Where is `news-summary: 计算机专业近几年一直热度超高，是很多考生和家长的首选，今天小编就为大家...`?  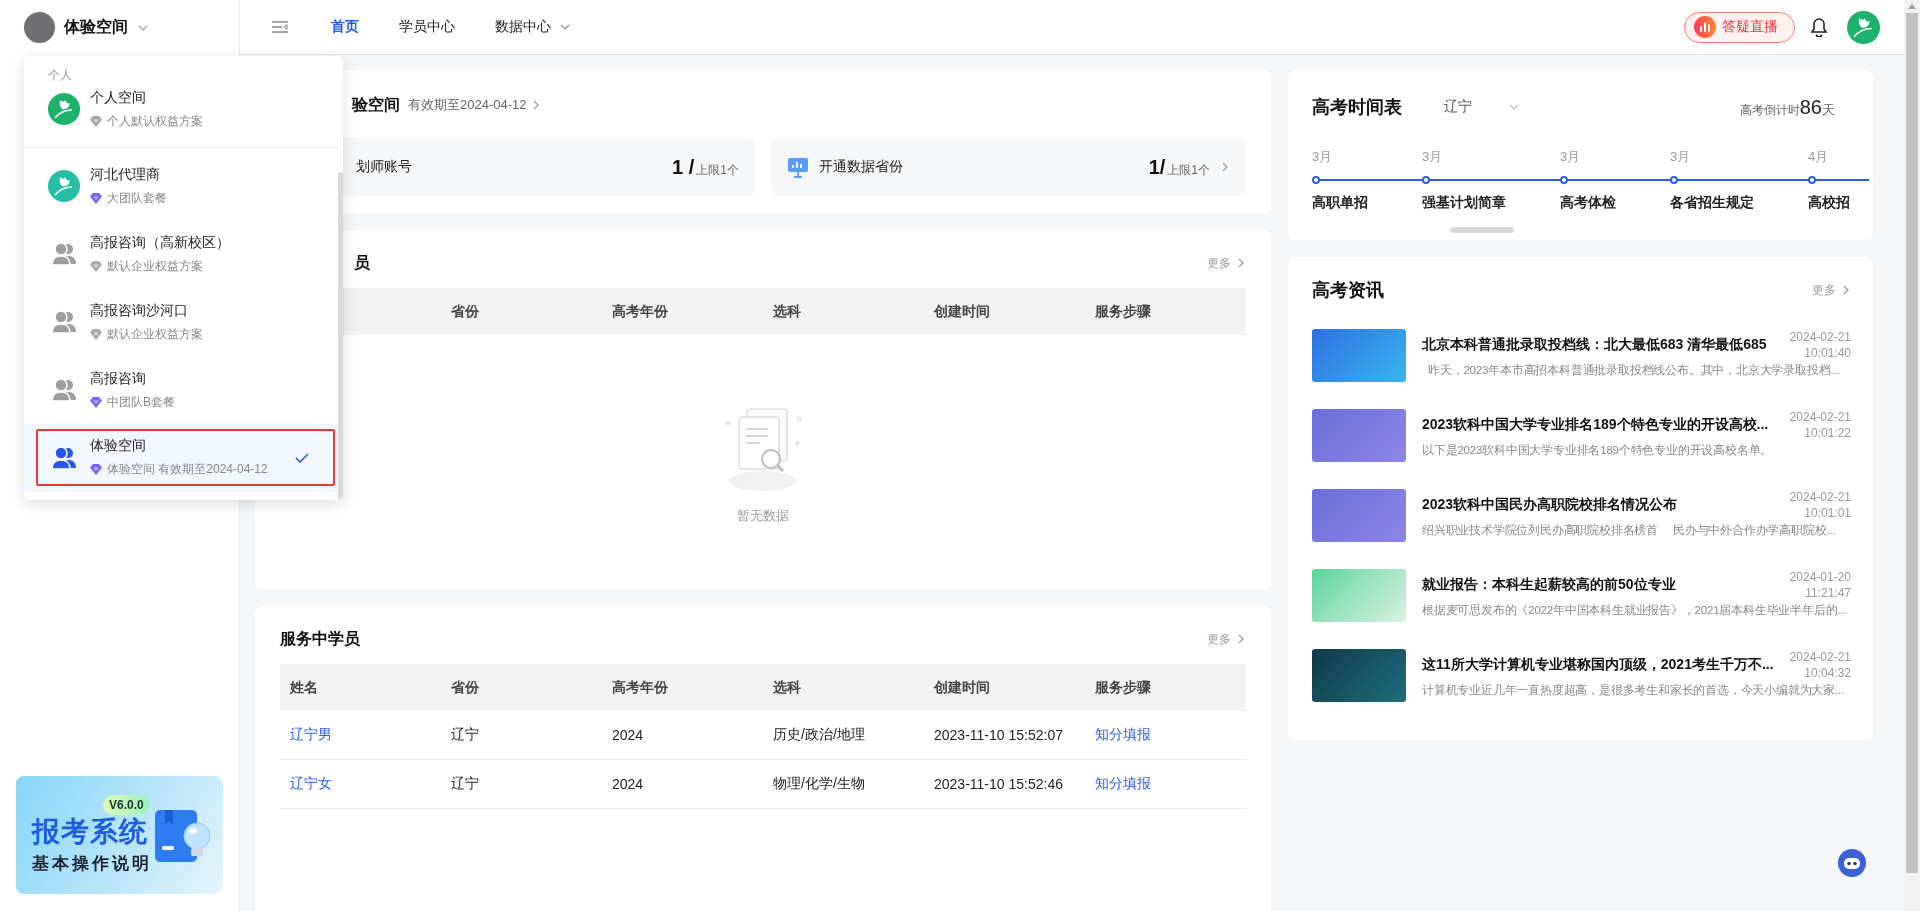 news-summary: 计算机专业近几年一直热度超高，是很多考生和家长的首选，今天小编就为大家... is located at coordinates (1633, 690).